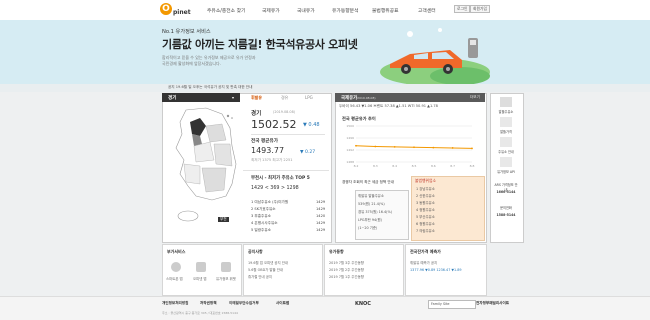 This screenshot has height=320, width=650. Describe the element at coordinates (425, 195) in the screenshot. I see `illegal-station-row: 2 신한주유소` at that location.